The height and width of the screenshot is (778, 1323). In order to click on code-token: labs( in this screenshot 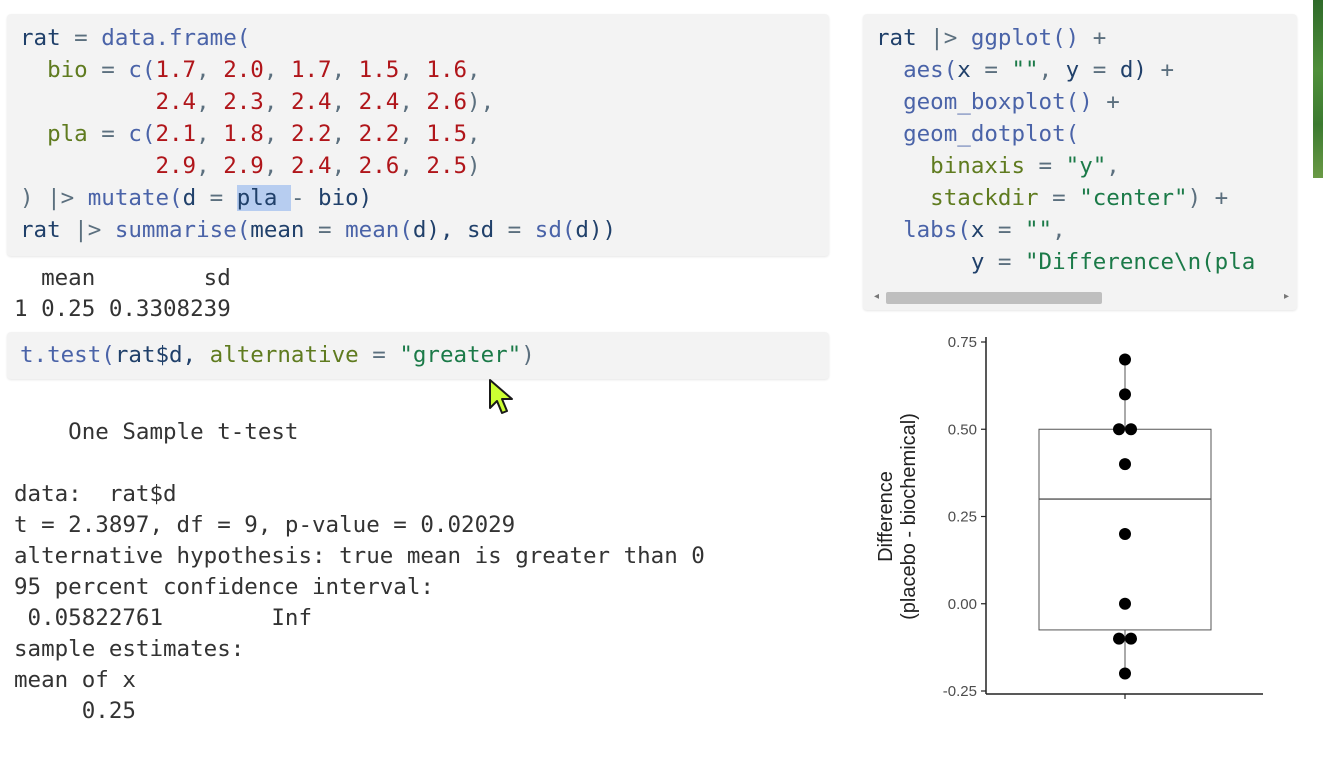, I will do `click(923, 230)`.